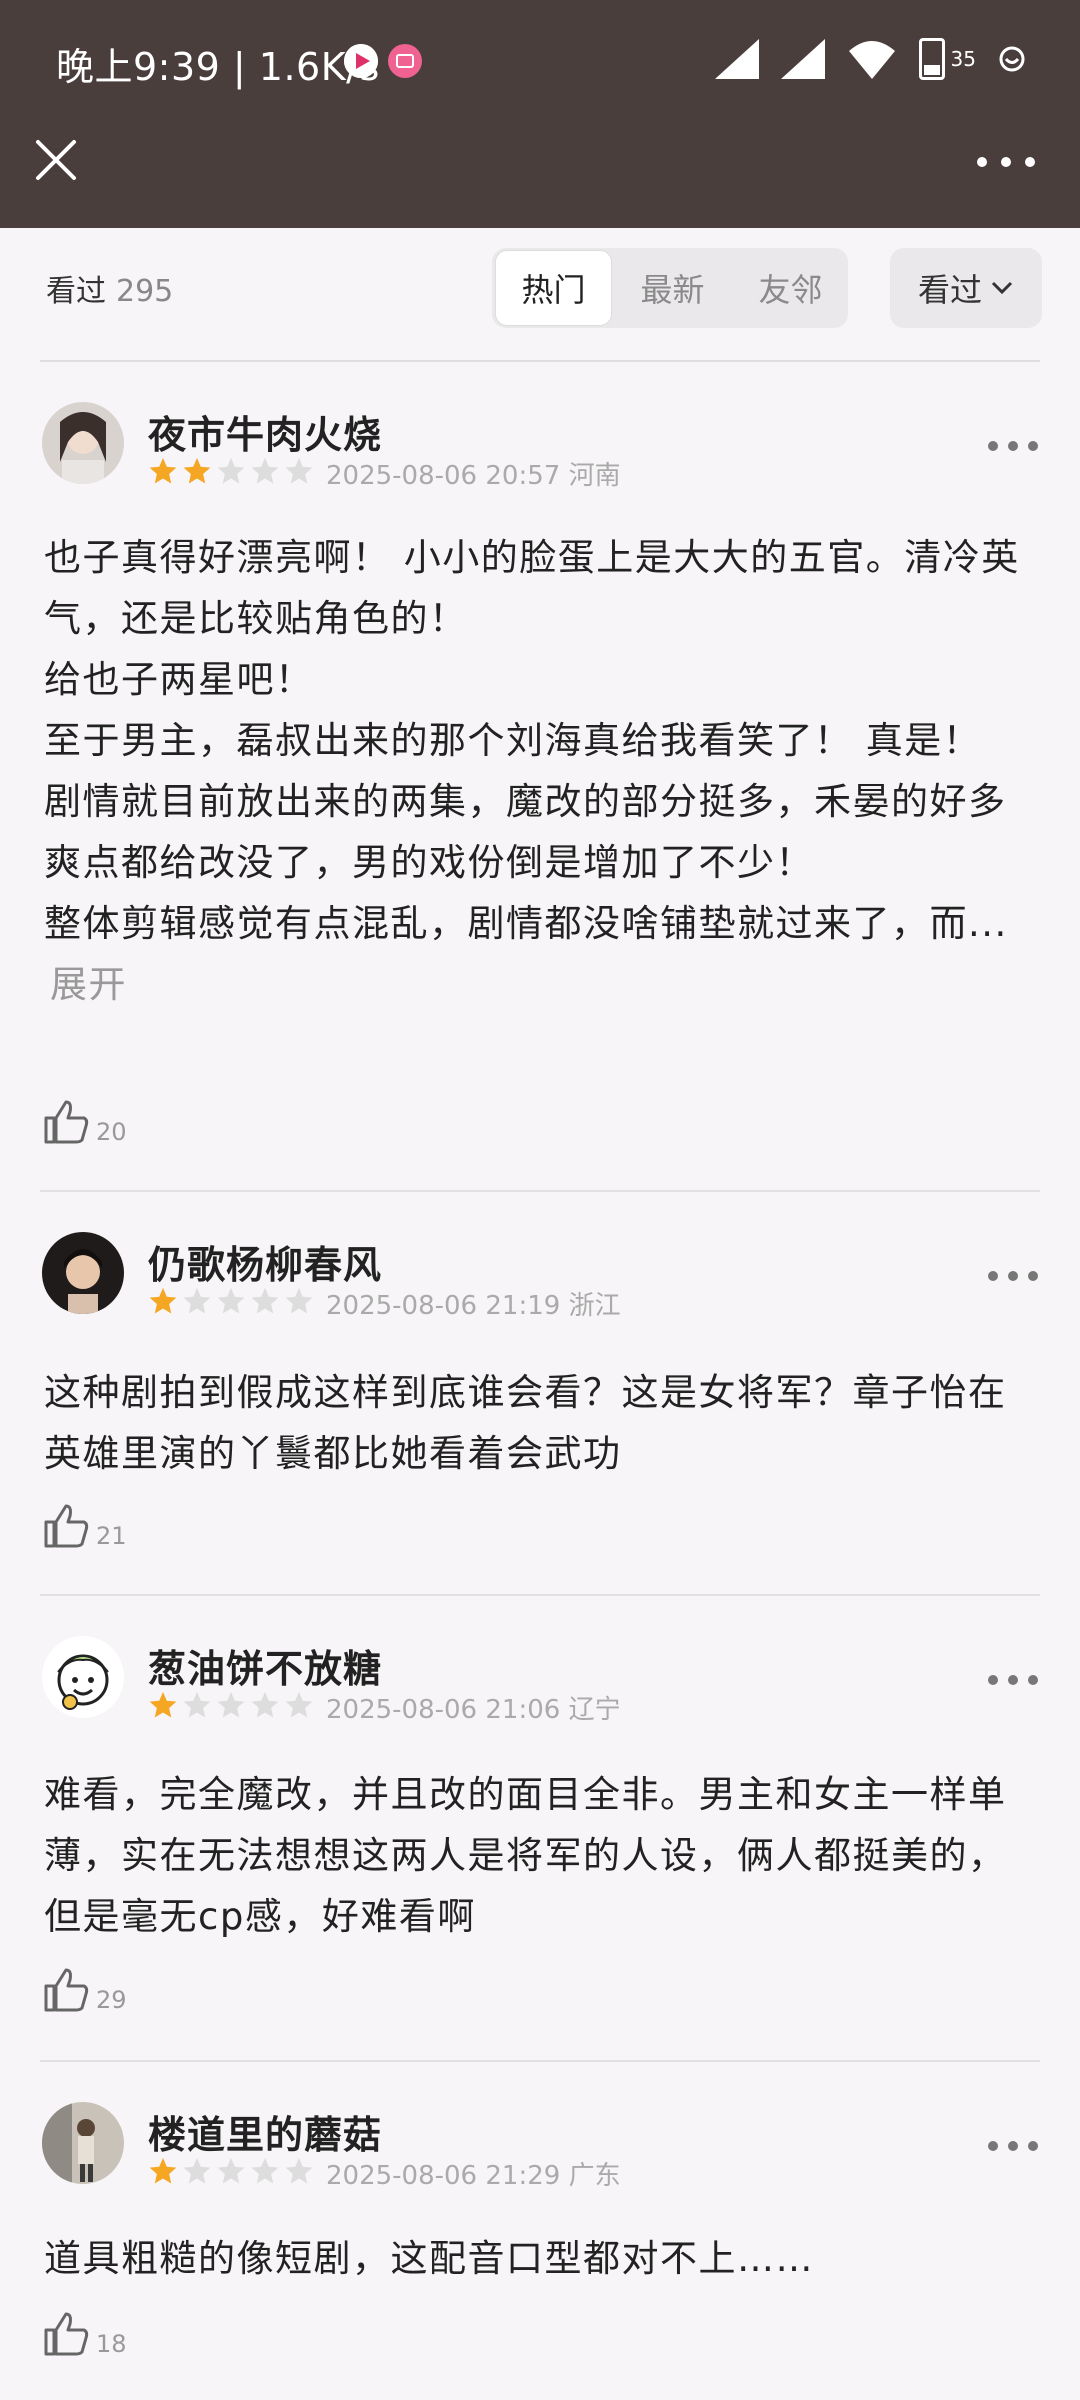 Image resolution: width=1080 pixels, height=2400 pixels. Describe the element at coordinates (109, 288) in the screenshot. I see `seen-count: 看过 295` at that location.